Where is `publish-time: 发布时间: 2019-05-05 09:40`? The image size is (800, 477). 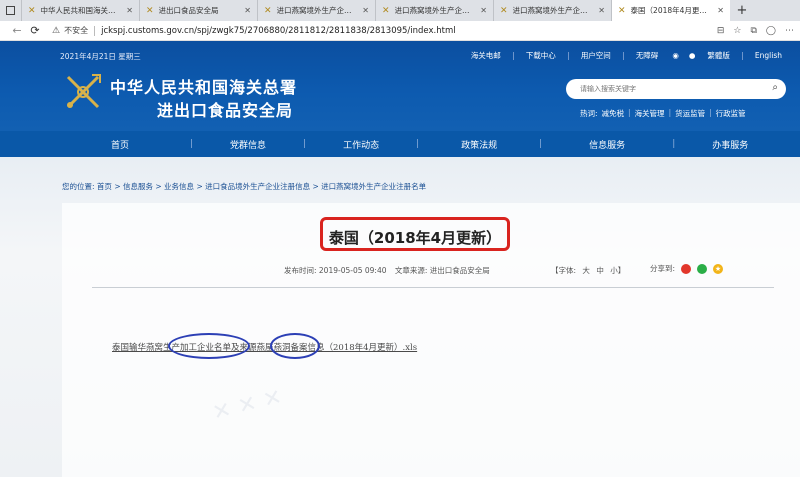 publish-time: 发布时间: 2019-05-05 09:40 is located at coordinates (335, 270).